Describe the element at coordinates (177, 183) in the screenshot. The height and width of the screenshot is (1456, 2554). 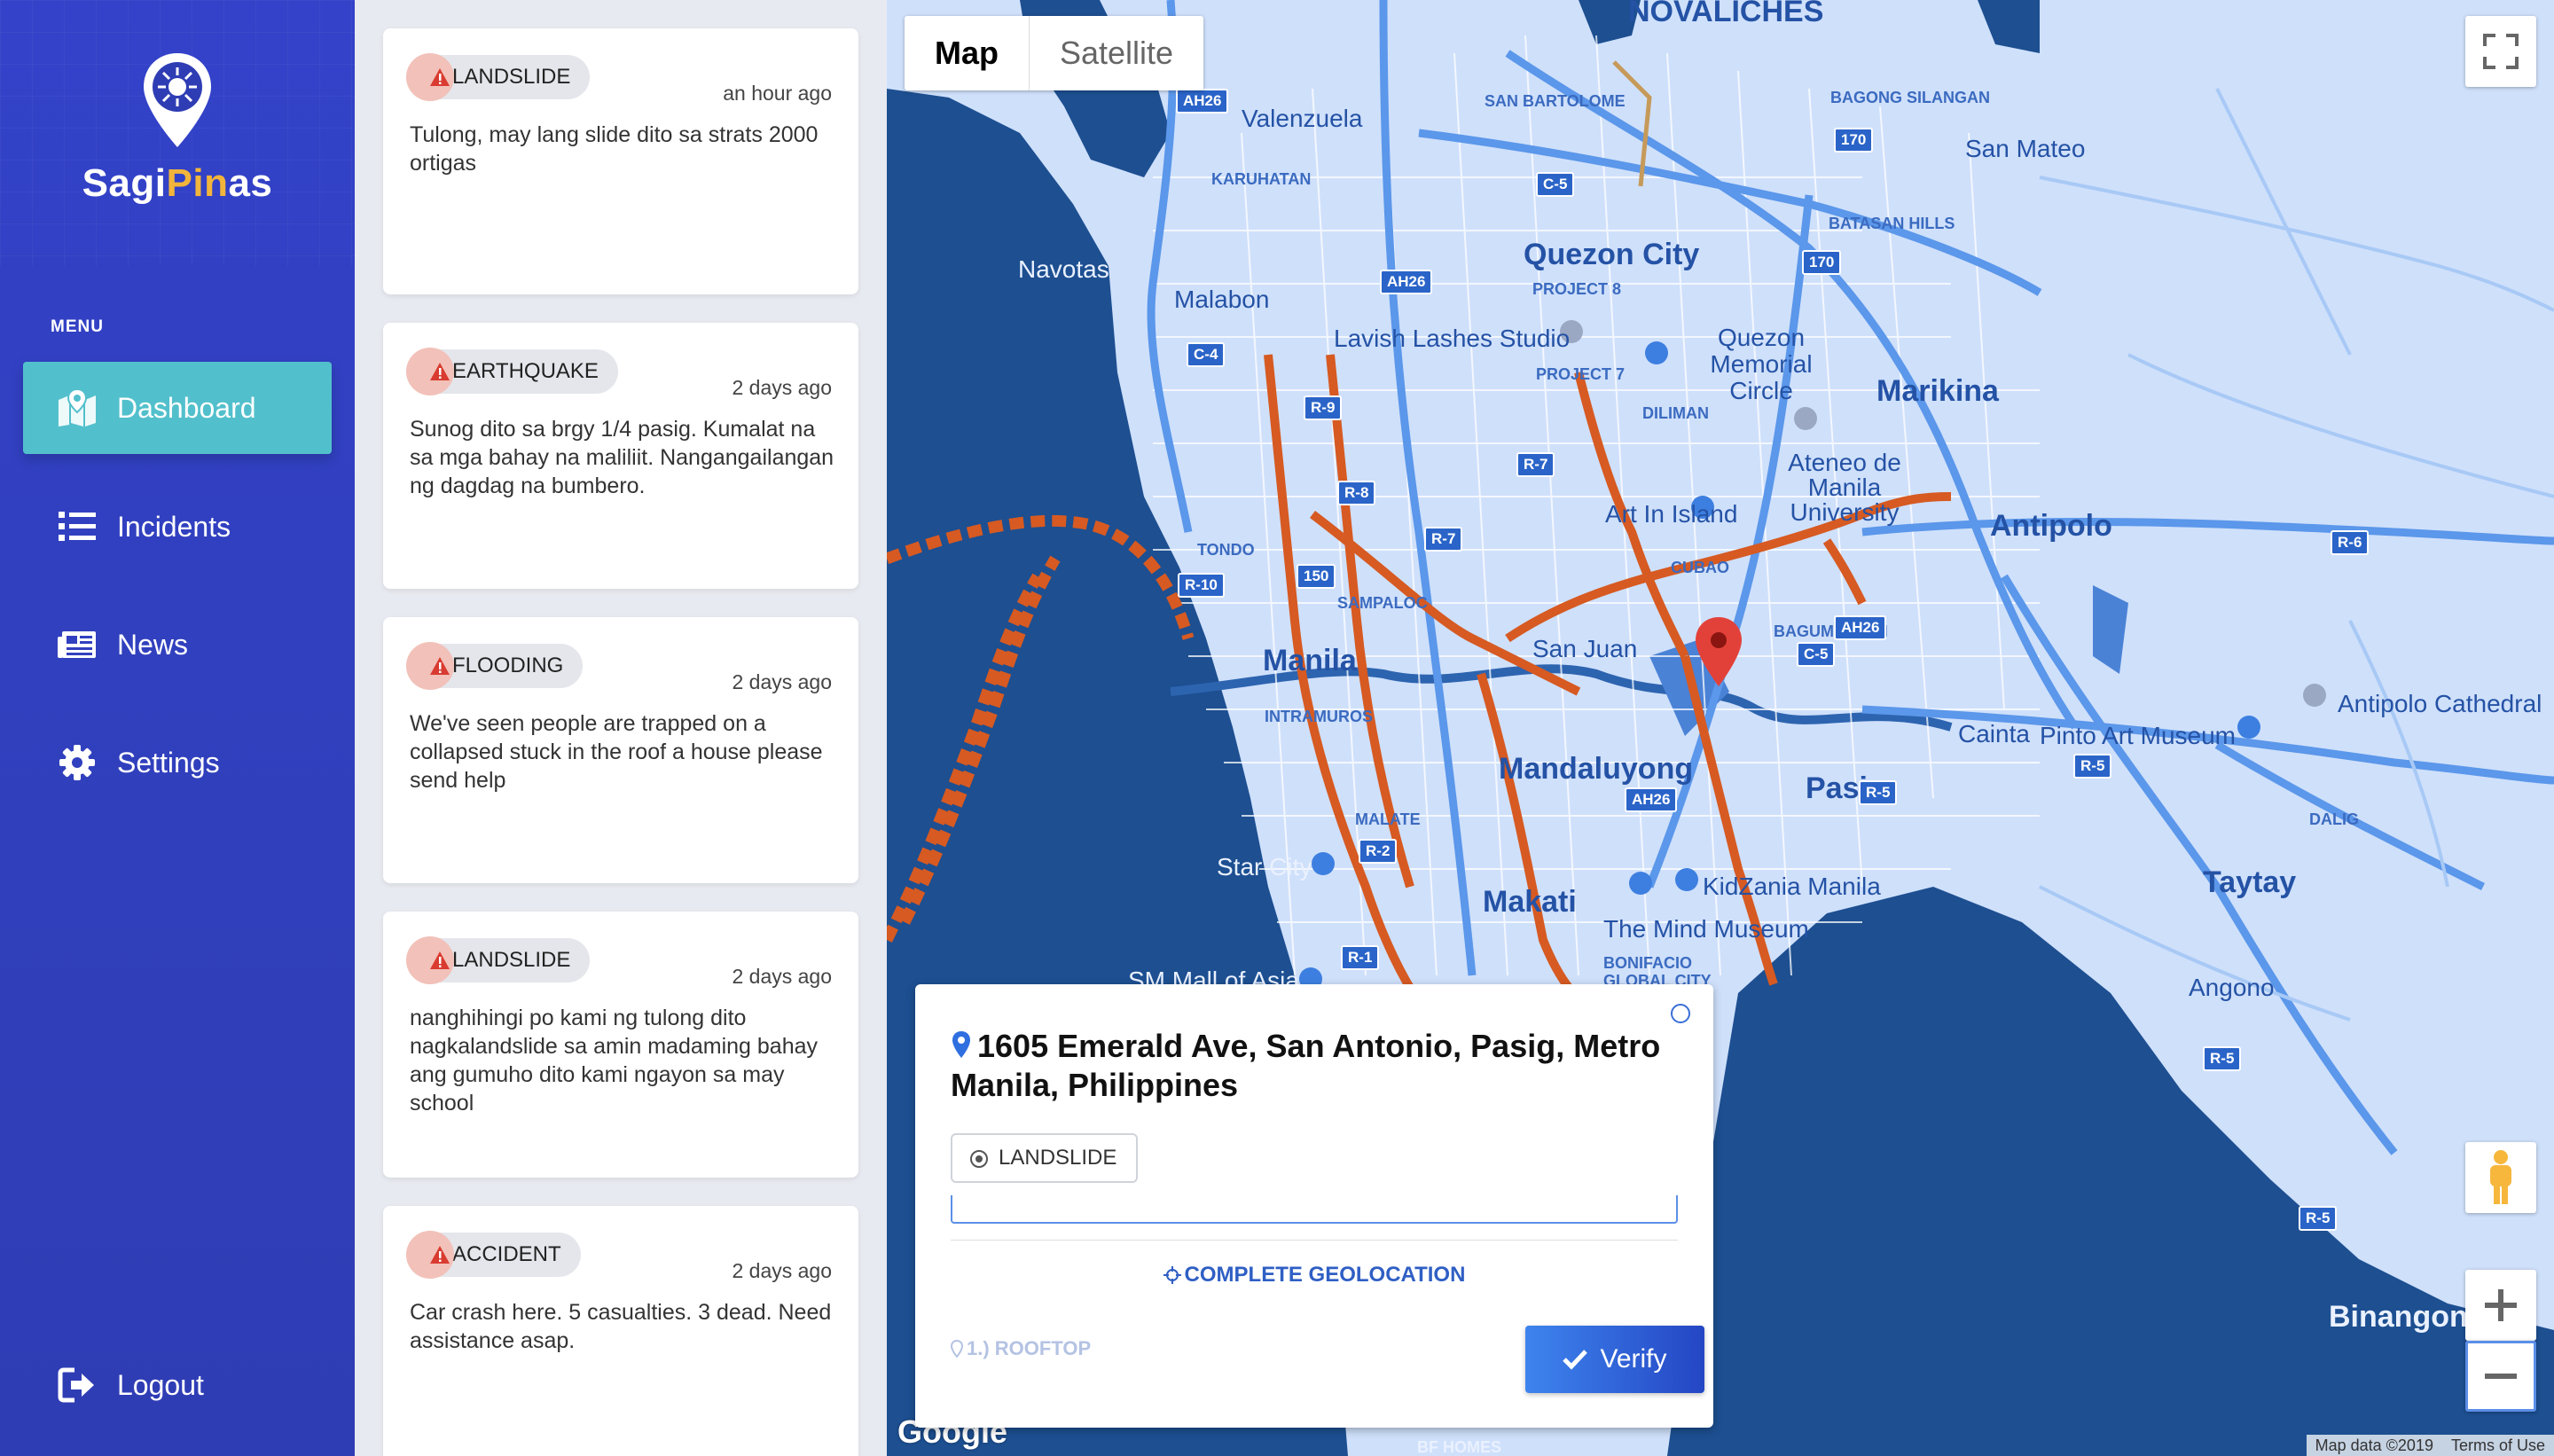
I see `brand-name: SagiPinas` at that location.